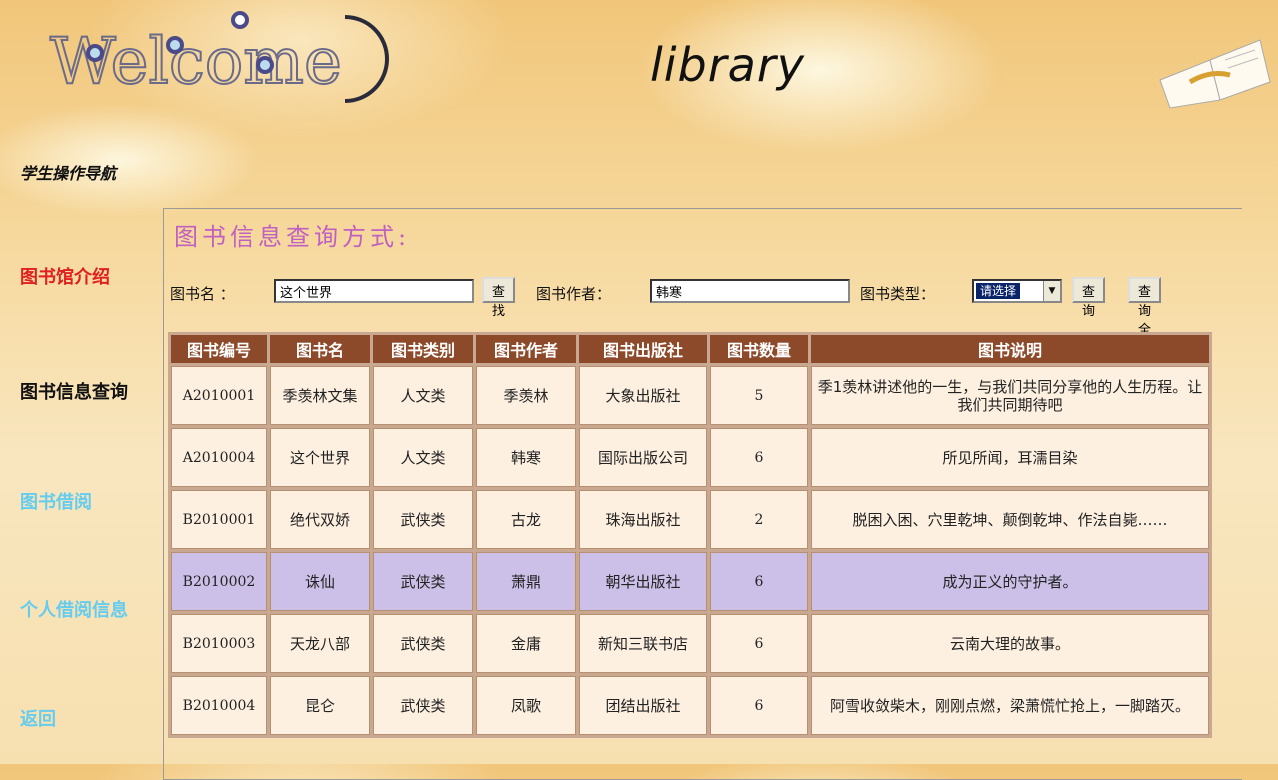  Describe the element at coordinates (219, 519) in the screenshot. I see `cell-id: B2010001` at that location.